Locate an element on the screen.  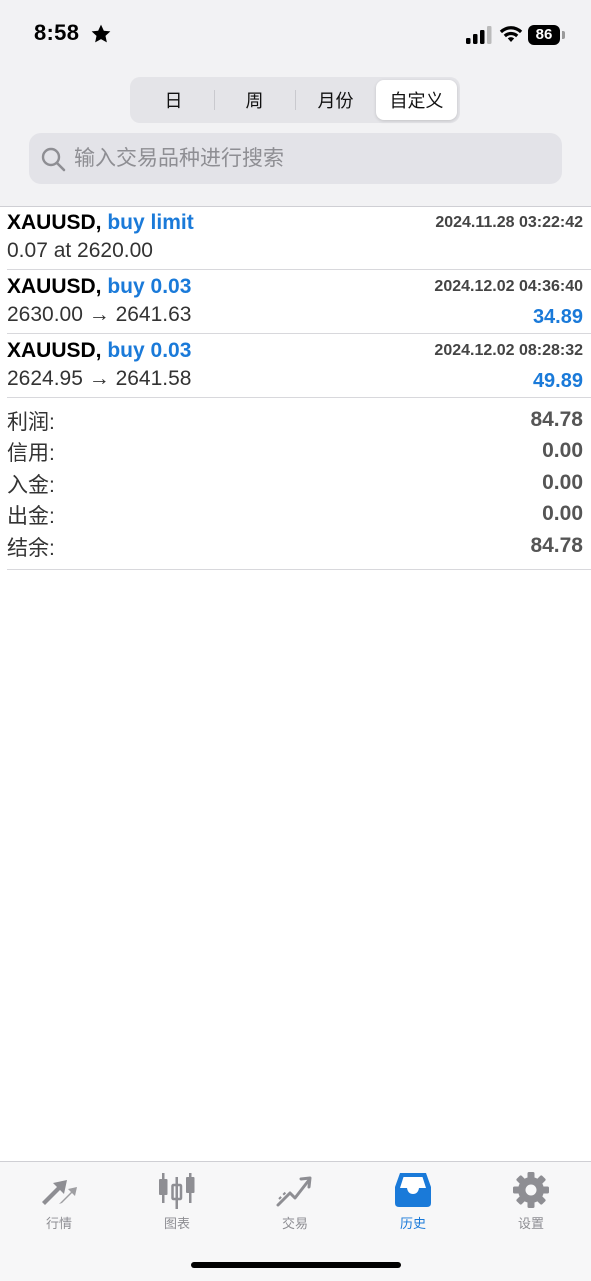
tab-label: 图表 is located at coordinates (176, 1223).